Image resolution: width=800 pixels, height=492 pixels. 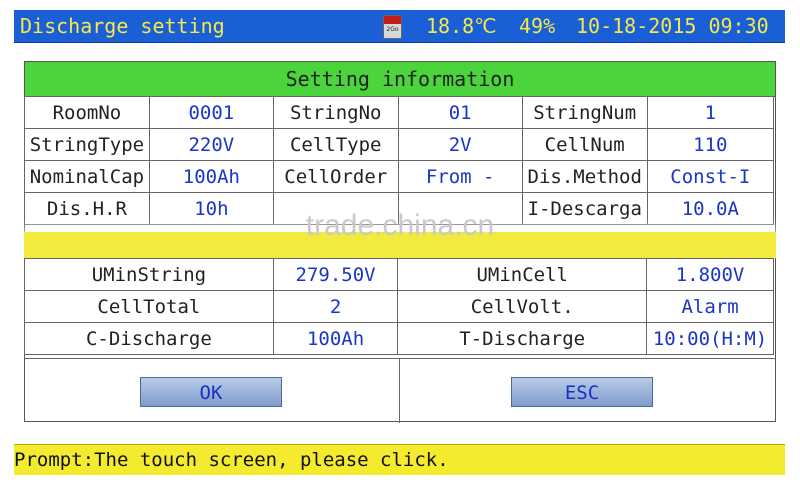 What do you see at coordinates (211, 144) in the screenshot?
I see `string-type-value: 220V` at bounding box center [211, 144].